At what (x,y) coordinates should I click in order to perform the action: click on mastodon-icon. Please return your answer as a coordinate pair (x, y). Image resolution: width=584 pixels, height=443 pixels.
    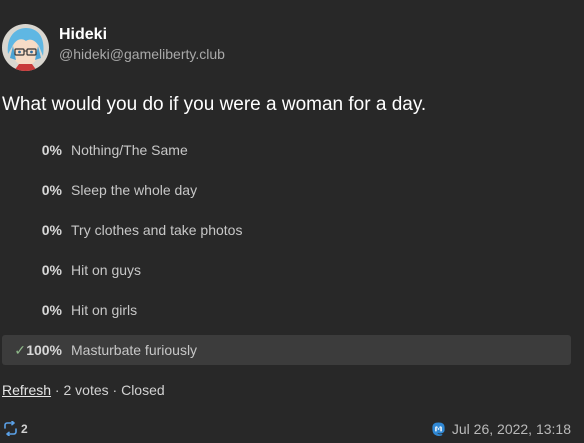
    Looking at the image, I should click on (438, 428).